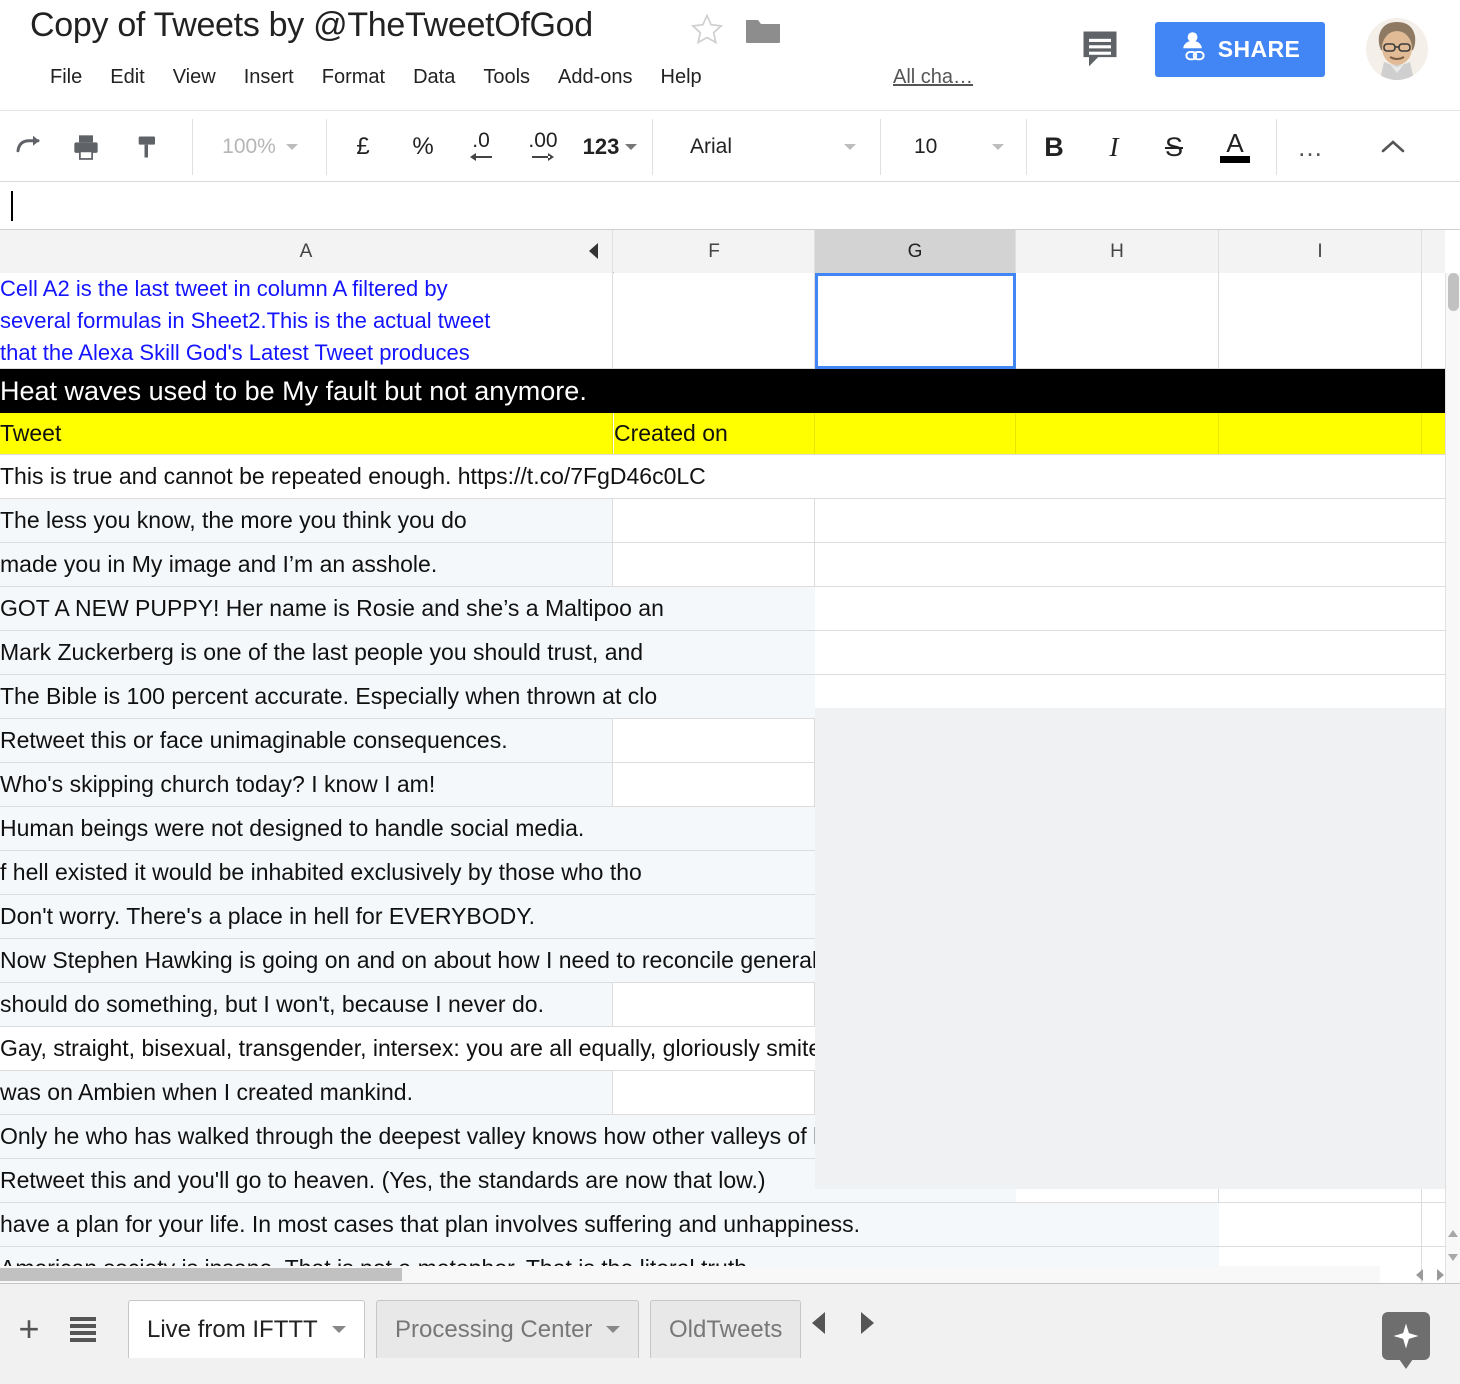 This screenshot has height=1384, width=1460. Describe the element at coordinates (610, 147) in the screenshot. I see `more-formats-button: 123` at that location.